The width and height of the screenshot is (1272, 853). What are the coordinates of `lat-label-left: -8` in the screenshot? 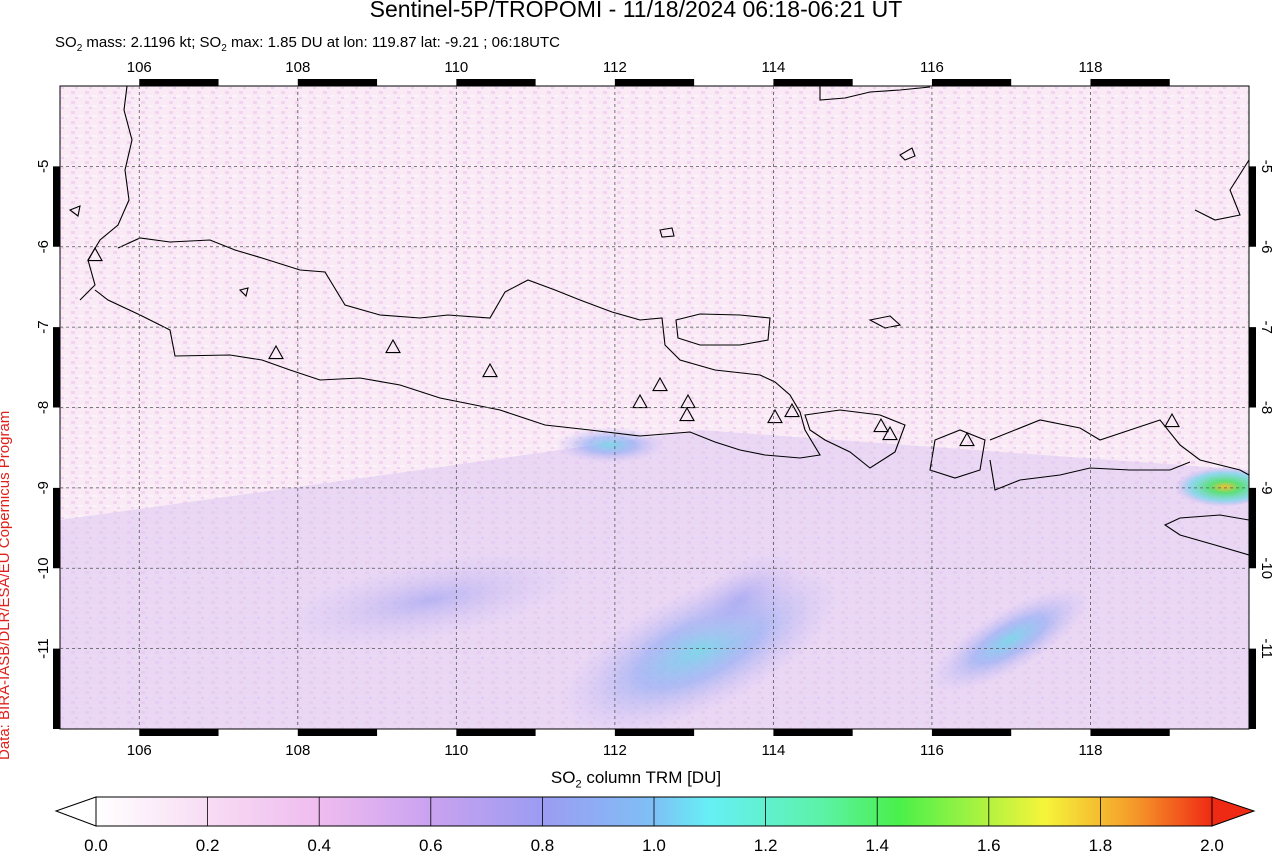 It's located at (43, 407).